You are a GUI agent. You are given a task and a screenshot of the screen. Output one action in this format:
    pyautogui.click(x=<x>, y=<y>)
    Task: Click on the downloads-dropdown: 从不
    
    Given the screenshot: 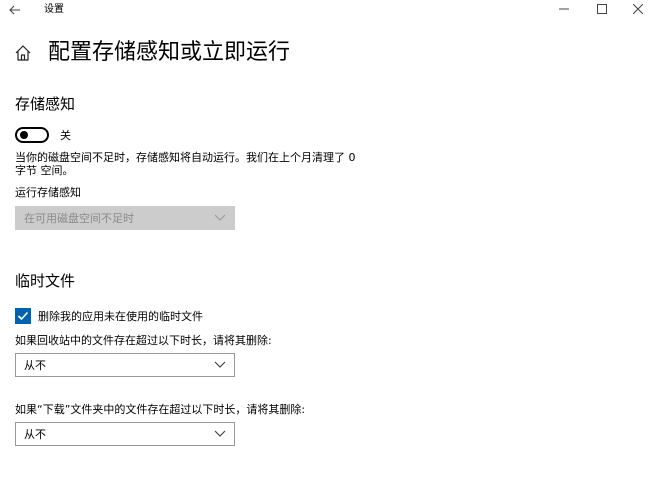 What is the action you would take?
    pyautogui.click(x=125, y=434)
    